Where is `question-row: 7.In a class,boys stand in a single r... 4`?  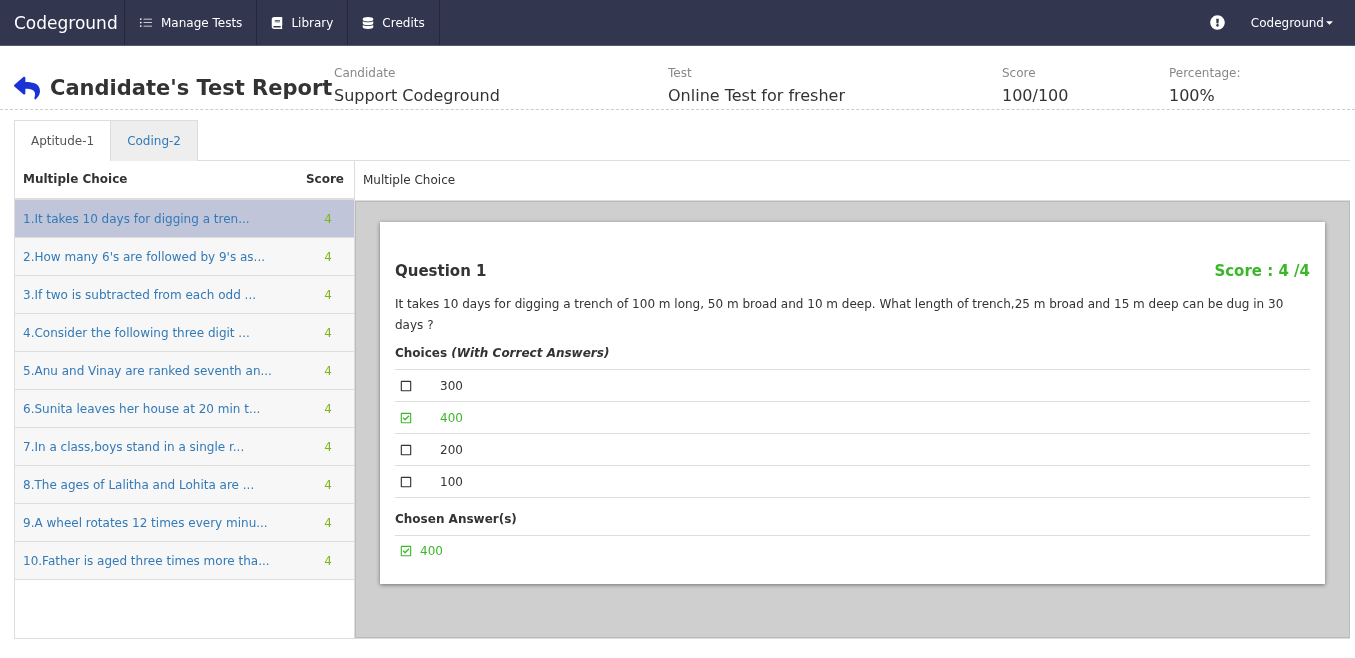 question-row: 7.In a class,boys stand in a single r... 4 is located at coordinates (184, 447).